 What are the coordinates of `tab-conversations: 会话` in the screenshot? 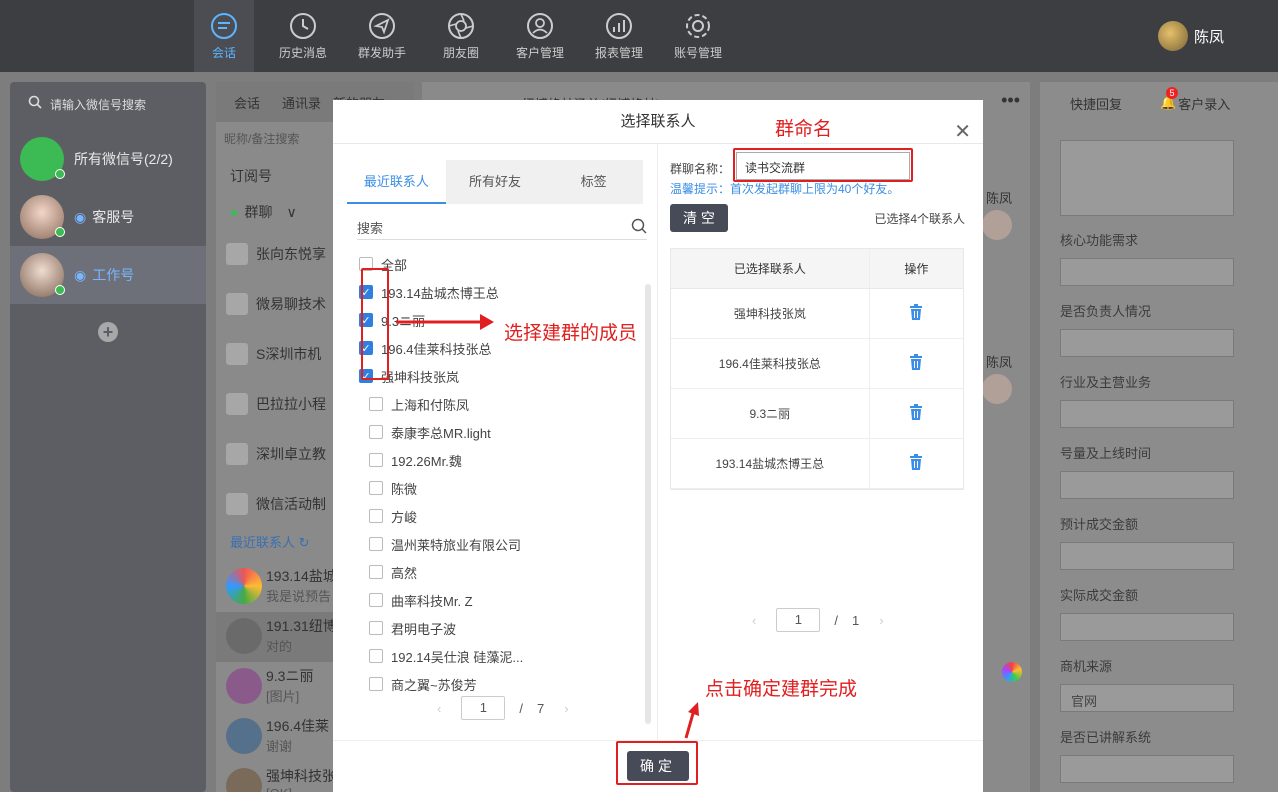 It's located at (247, 102).